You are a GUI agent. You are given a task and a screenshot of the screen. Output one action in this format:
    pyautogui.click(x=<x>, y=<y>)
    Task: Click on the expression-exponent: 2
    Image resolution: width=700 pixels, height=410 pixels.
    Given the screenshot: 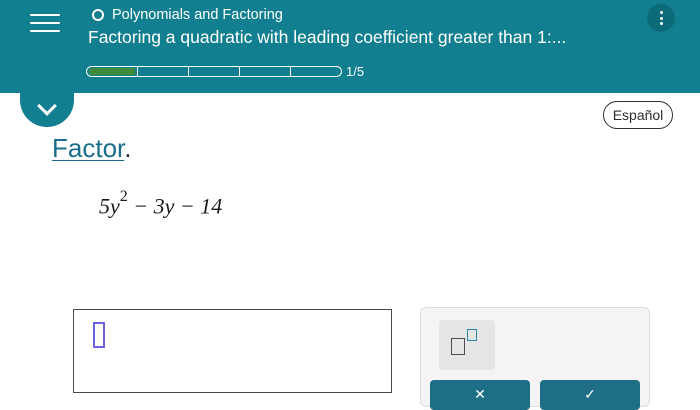 What is the action you would take?
    pyautogui.click(x=123, y=196)
    